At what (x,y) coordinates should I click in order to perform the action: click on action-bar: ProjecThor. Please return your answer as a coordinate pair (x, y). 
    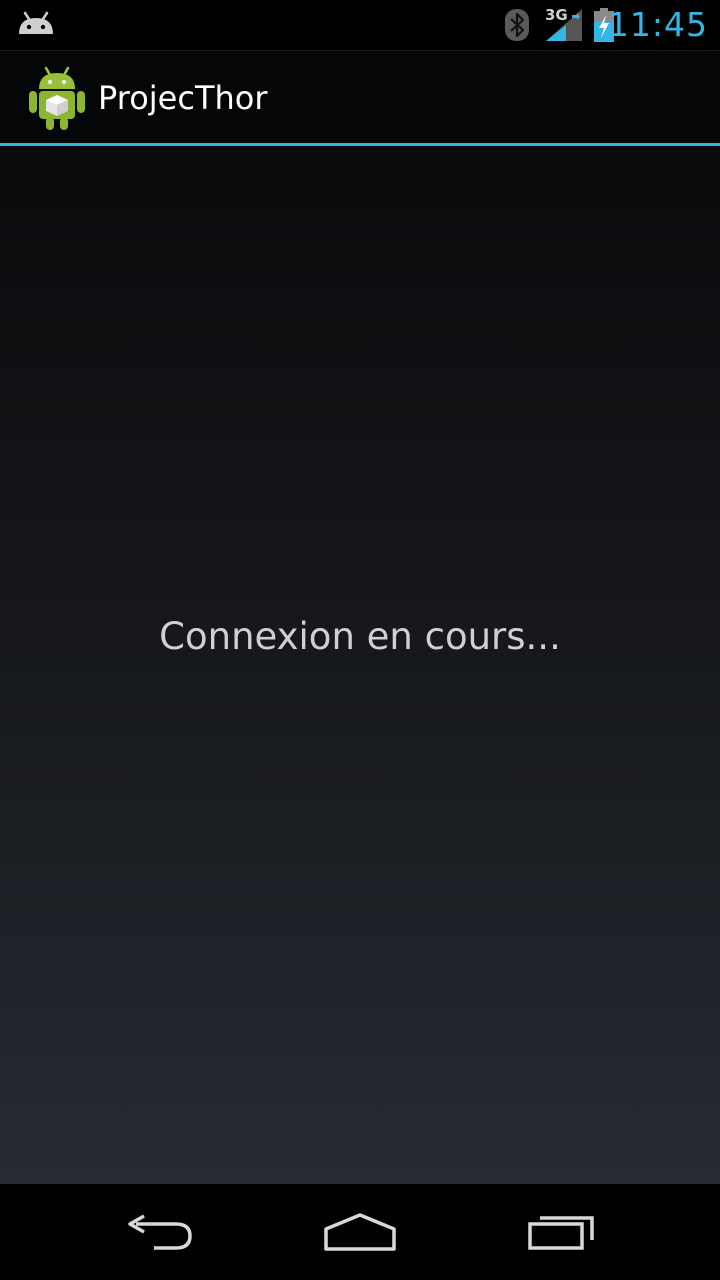
    Looking at the image, I should click on (360, 96).